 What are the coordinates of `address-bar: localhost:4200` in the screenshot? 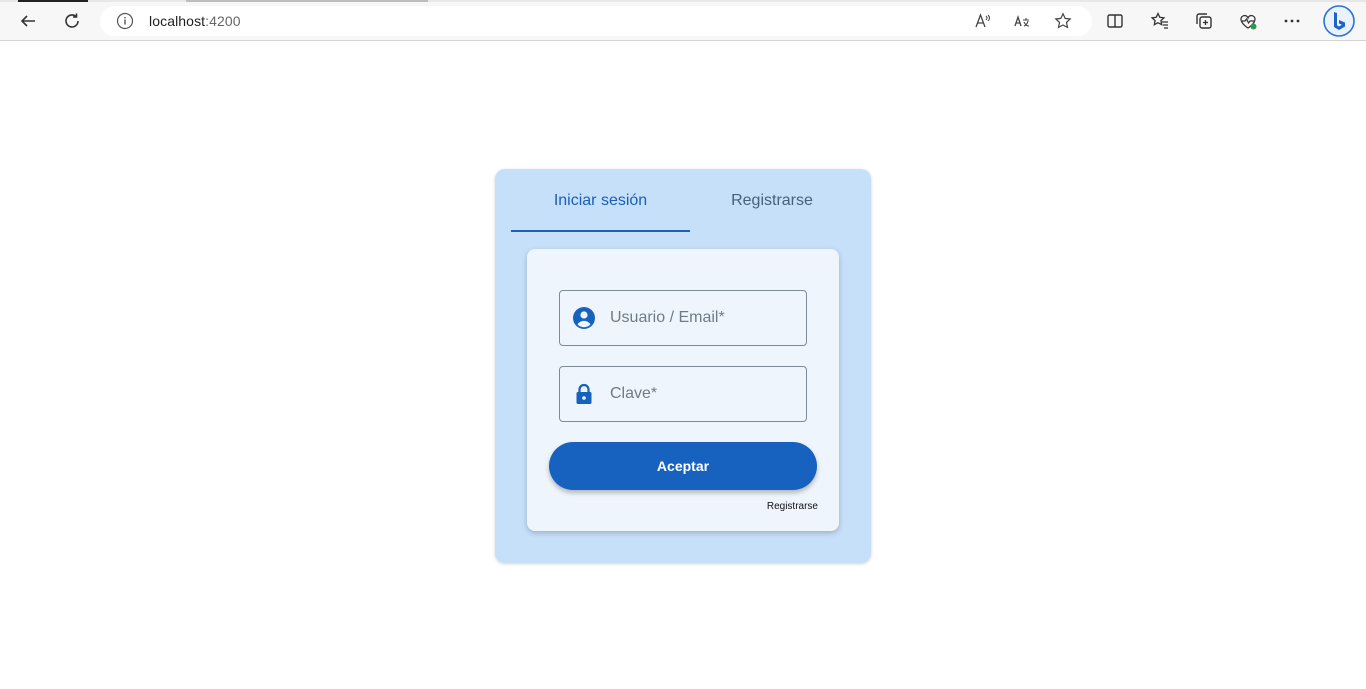 It's located at (596, 21).